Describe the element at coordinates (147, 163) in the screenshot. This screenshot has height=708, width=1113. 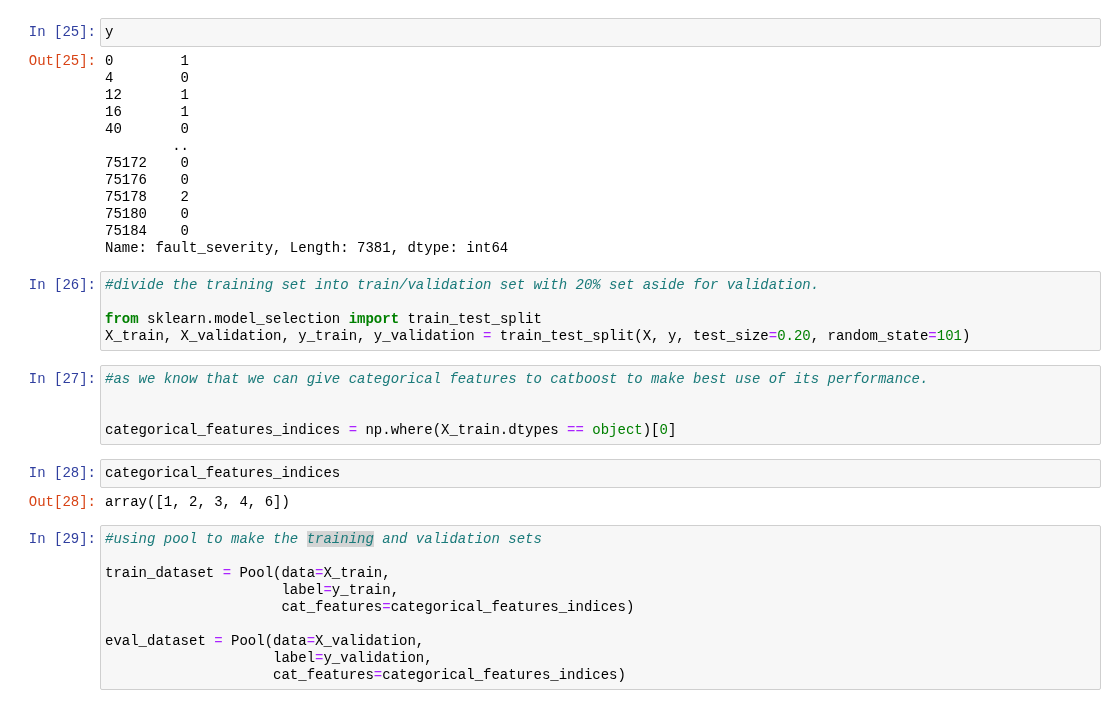
I see `output-line: 75172 0` at that location.